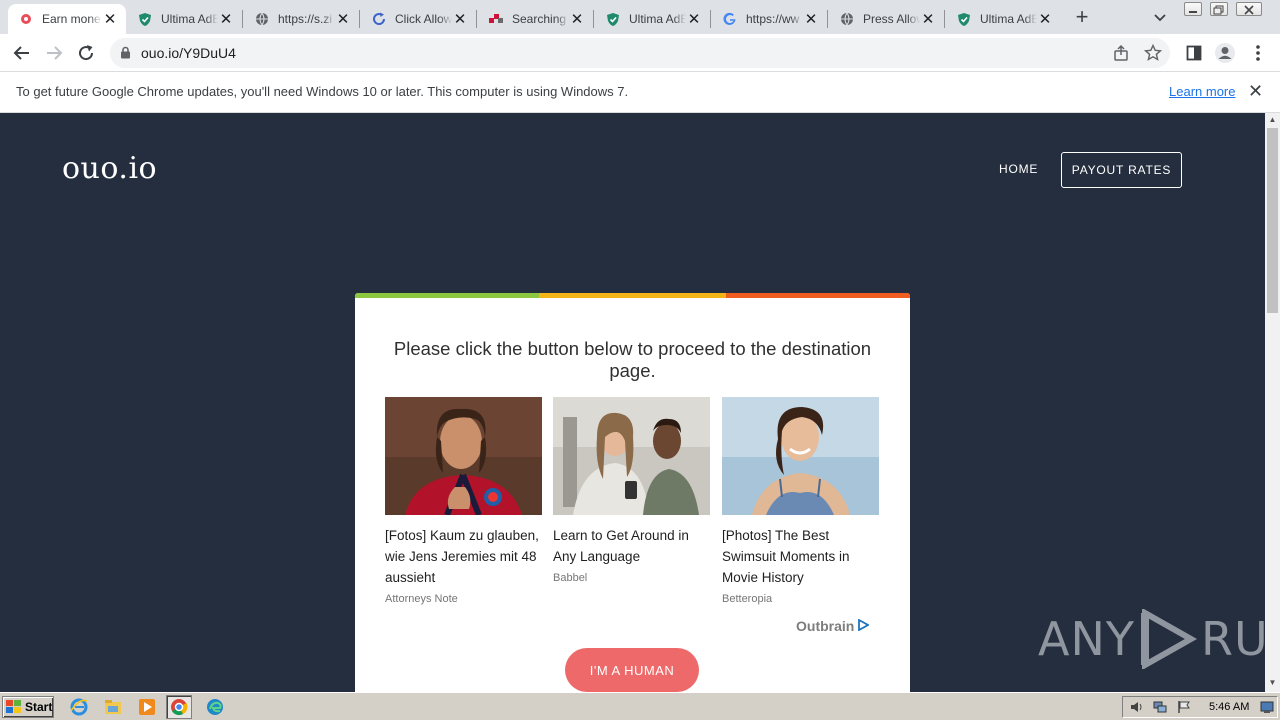 This screenshot has width=1280, height=720. What do you see at coordinates (184, 19) in the screenshot?
I see `tab-ultima-adblock-1: Ultima AdBl ✕` at bounding box center [184, 19].